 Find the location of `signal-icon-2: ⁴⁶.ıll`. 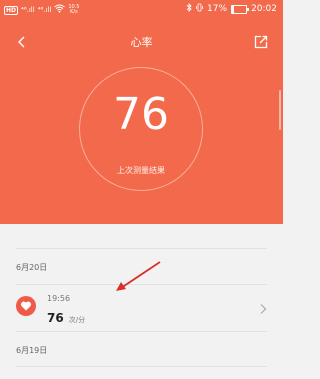

signal-icon-2: ⁴⁶.ıll is located at coordinates (44, 10).